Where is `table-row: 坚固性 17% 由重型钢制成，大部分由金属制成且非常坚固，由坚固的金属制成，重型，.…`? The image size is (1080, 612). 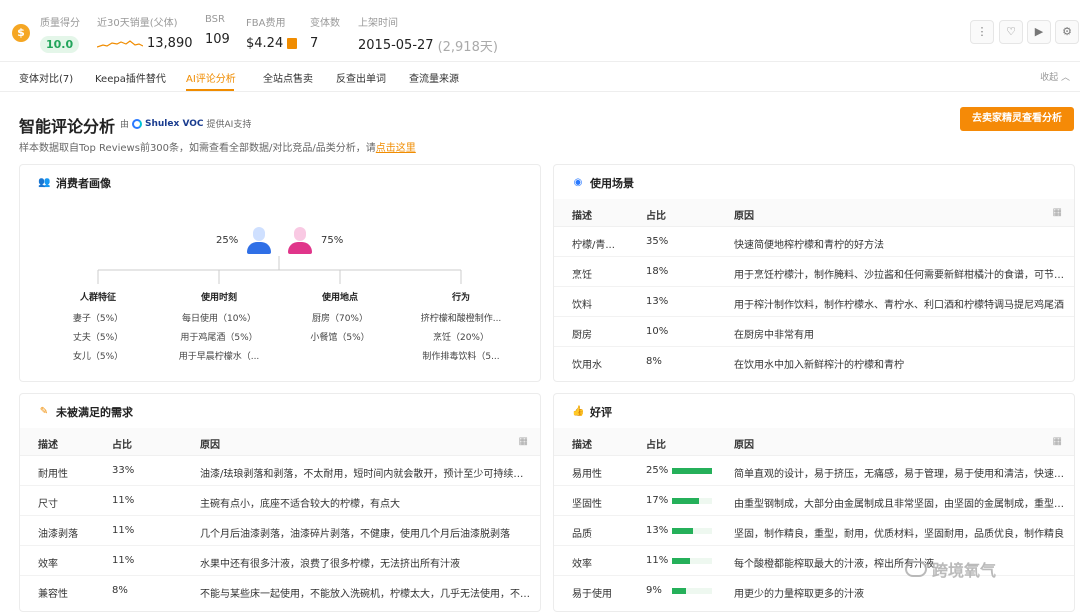
table-row: 坚固性 17% 由重型钢制成，大部分由金属制成且非常坚固，由坚固的金属制成，重型，.… is located at coordinates (814, 501).